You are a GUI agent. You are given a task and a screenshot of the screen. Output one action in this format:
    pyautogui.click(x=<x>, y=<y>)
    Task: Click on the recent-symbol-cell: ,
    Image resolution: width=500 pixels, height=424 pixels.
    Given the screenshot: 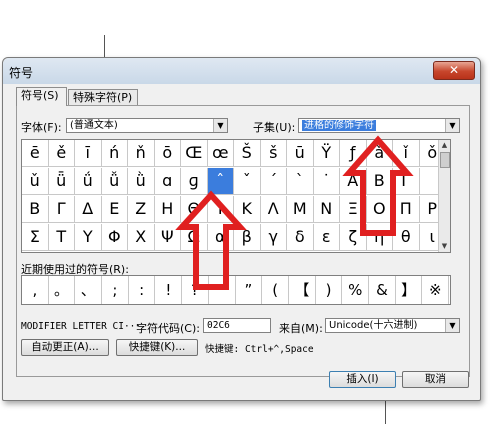 What is the action you would take?
    pyautogui.click(x=35, y=290)
    